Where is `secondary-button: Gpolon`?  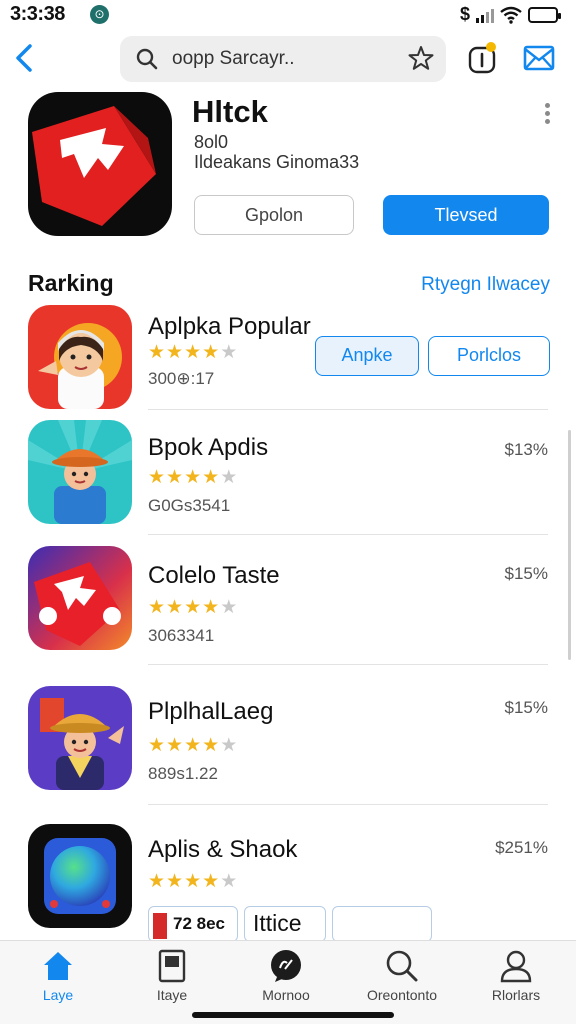
secondary-button: Gpolon is located at coordinates (274, 215).